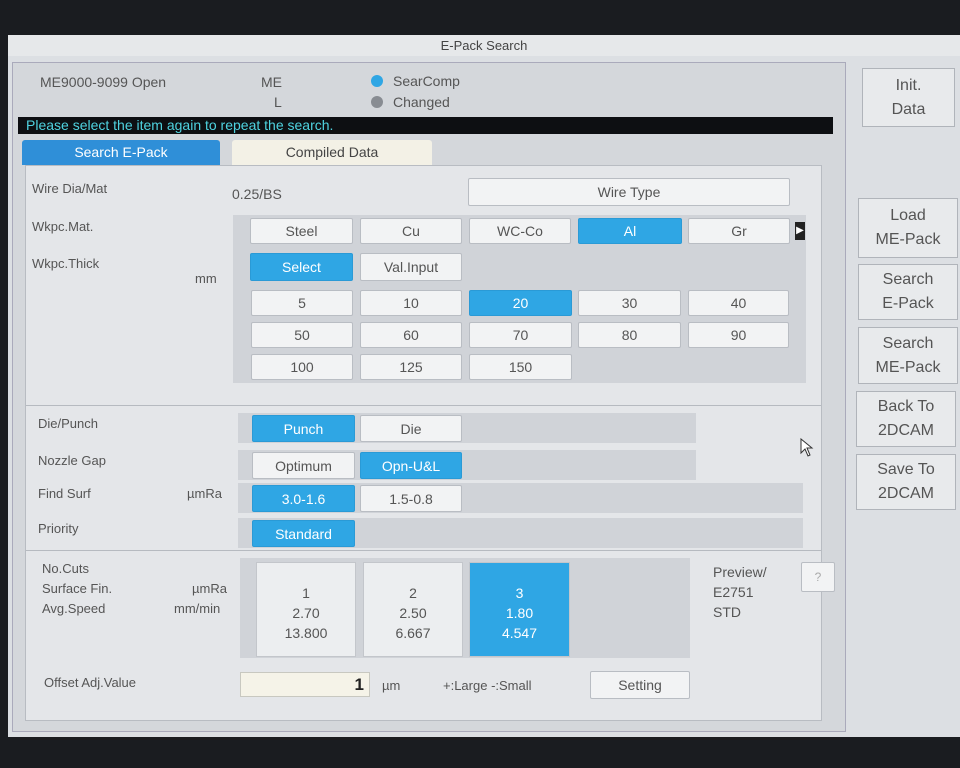  Describe the element at coordinates (906, 406) in the screenshot. I see `back-label: Back To` at that location.